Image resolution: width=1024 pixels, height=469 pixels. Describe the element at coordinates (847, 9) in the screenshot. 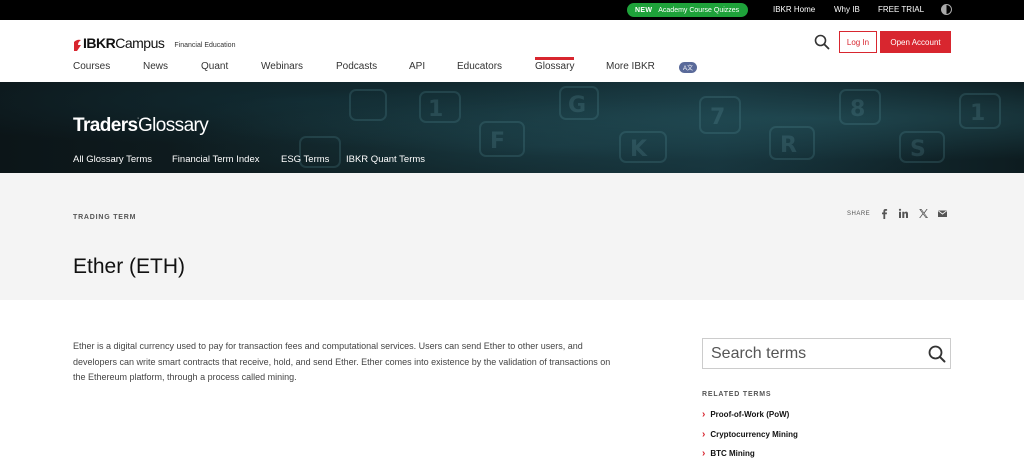

I see `why-ib-link: Why IB` at that location.